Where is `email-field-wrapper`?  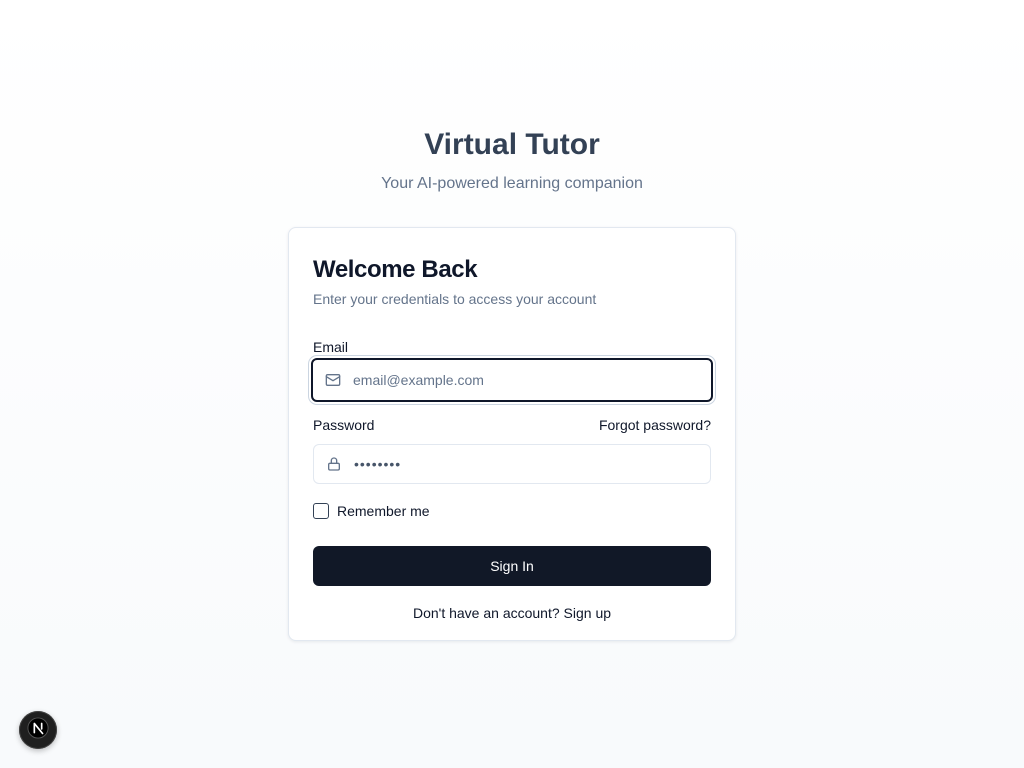
email-field-wrapper is located at coordinates (512, 380).